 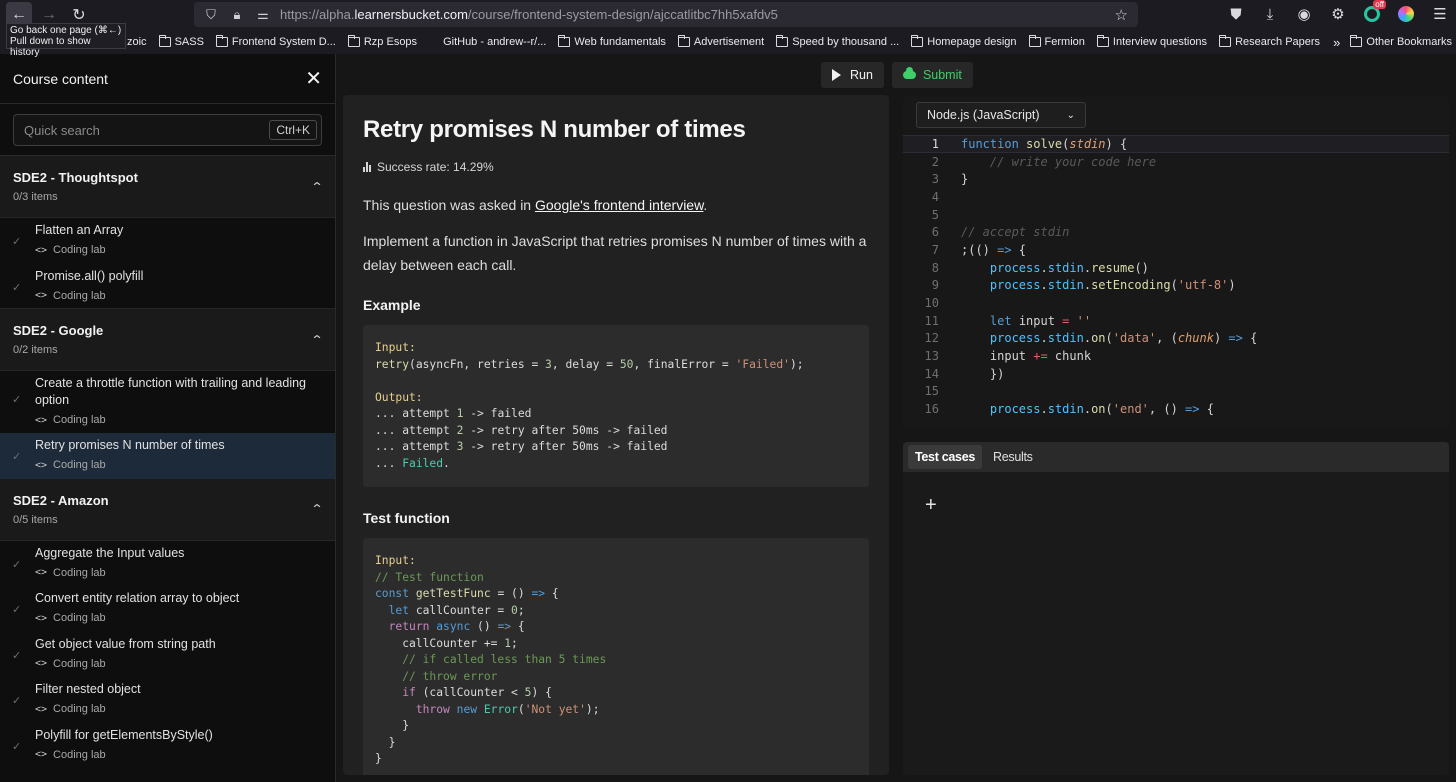 I want to click on code-line: 15, so click(x=1176, y=392).